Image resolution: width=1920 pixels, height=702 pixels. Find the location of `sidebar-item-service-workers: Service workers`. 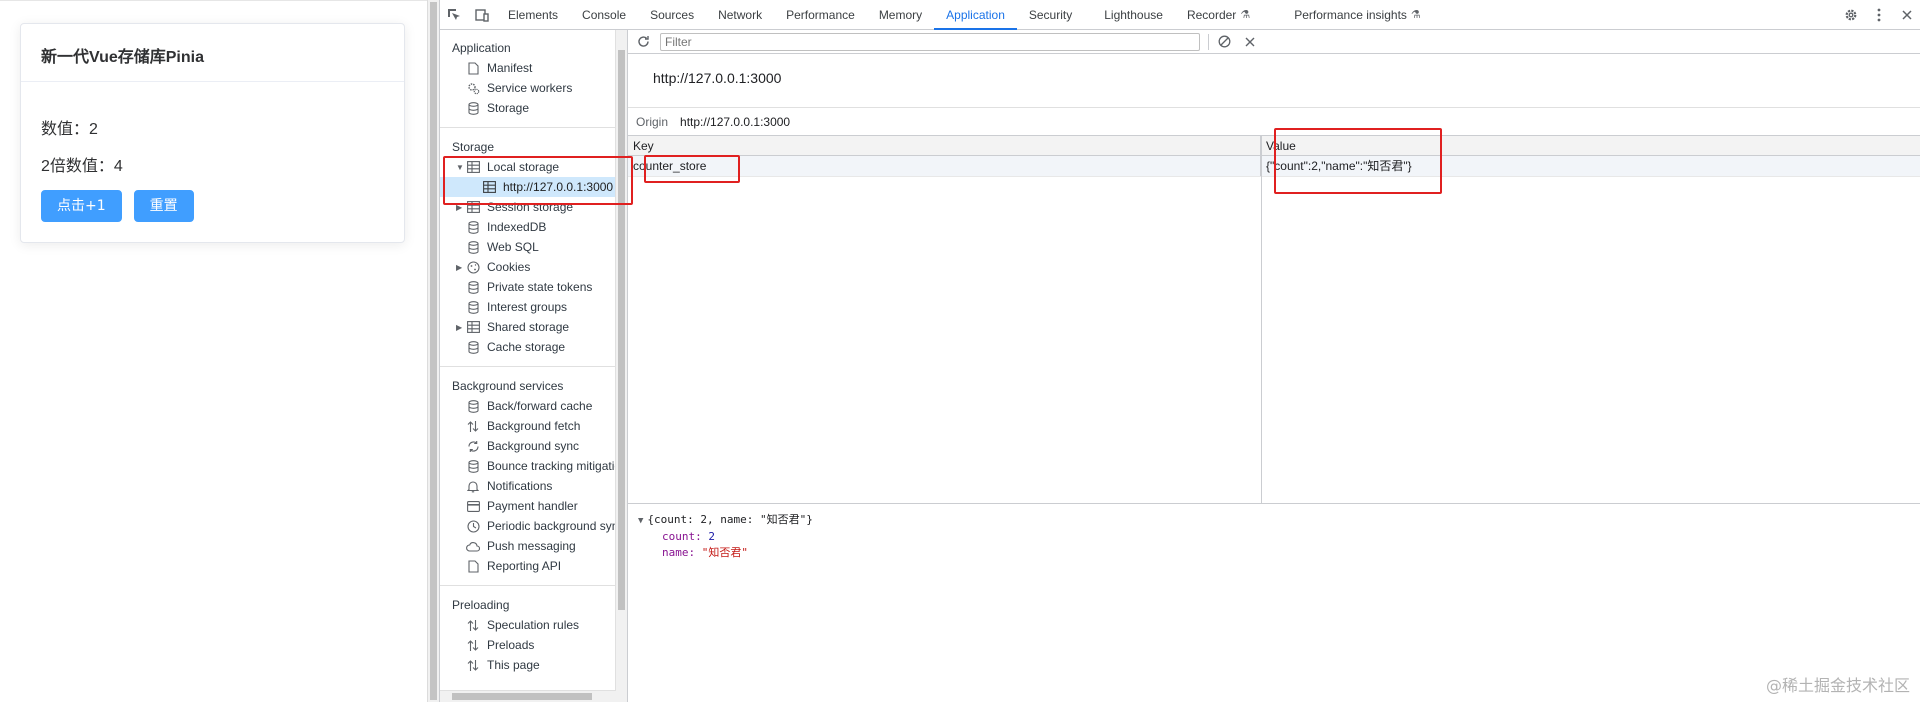

sidebar-item-service-workers: Service workers is located at coordinates (533, 88).